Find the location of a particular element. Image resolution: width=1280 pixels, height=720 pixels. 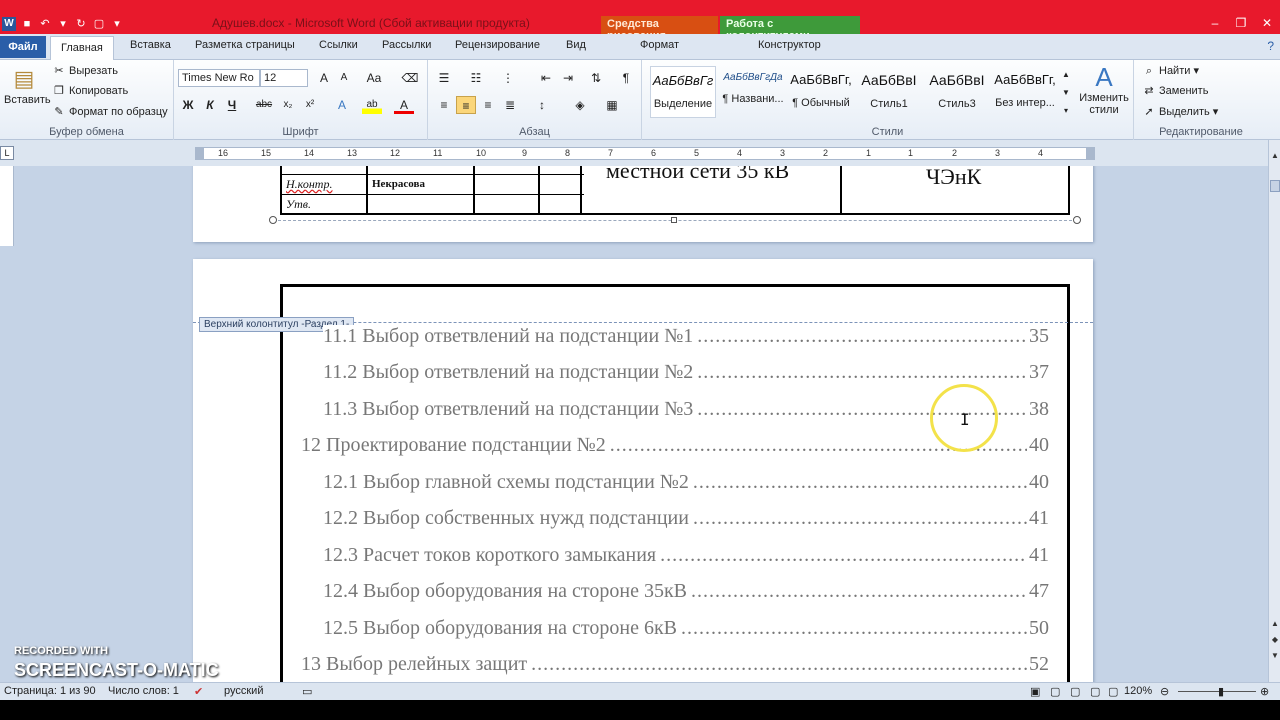

zoom-out-icon: ⊖ is located at coordinates (1164, 691).